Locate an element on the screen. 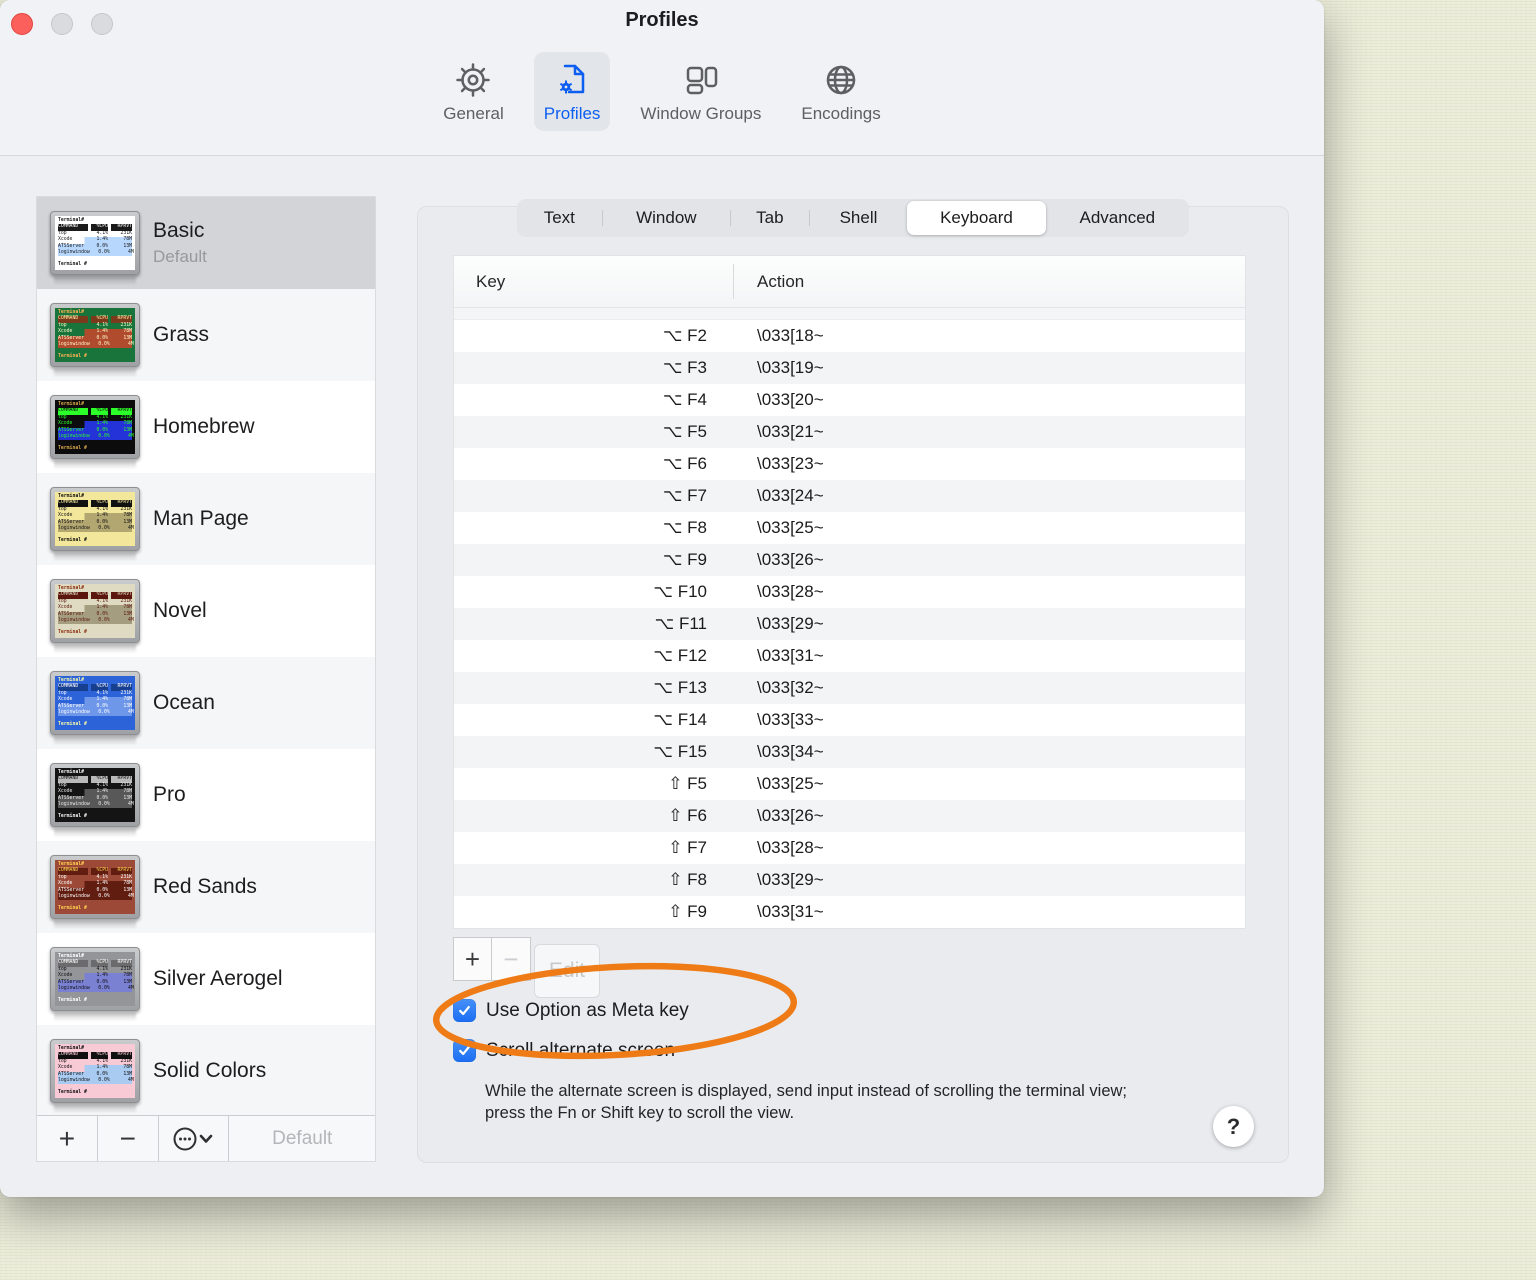 This screenshot has height=1280, width=1536. table-row: ⌥ F5 \033[21~ is located at coordinates (849, 432).